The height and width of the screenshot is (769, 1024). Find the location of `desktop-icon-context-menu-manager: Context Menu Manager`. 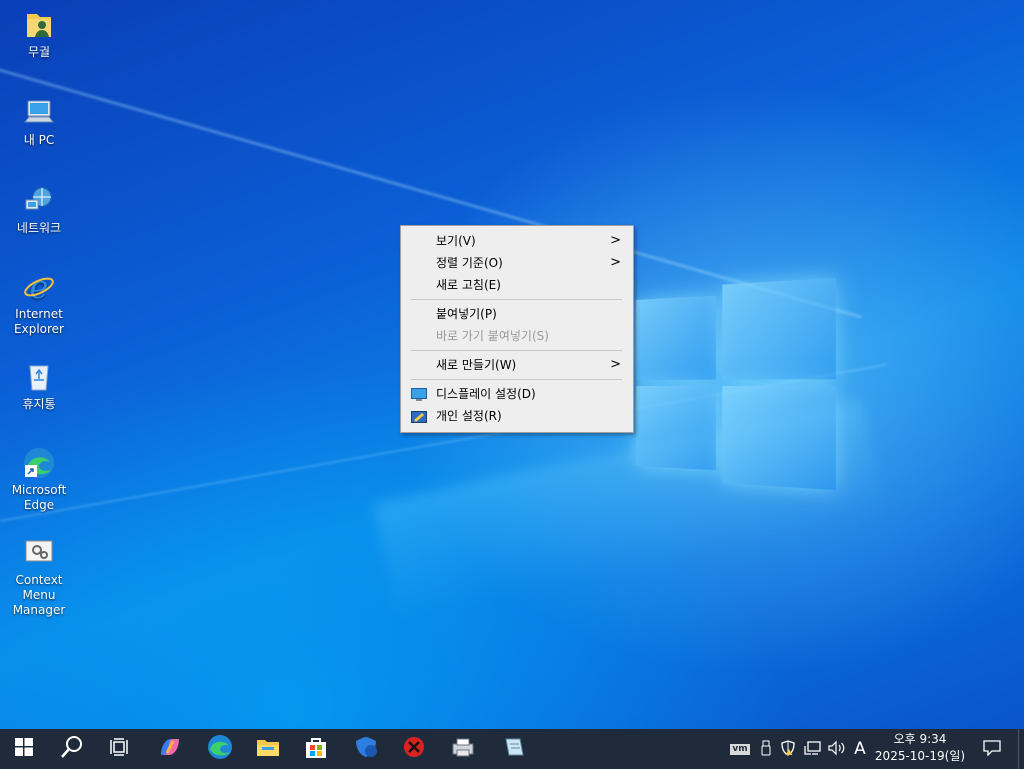

desktop-icon-context-menu-manager: Context Menu Manager is located at coordinates (39, 577).